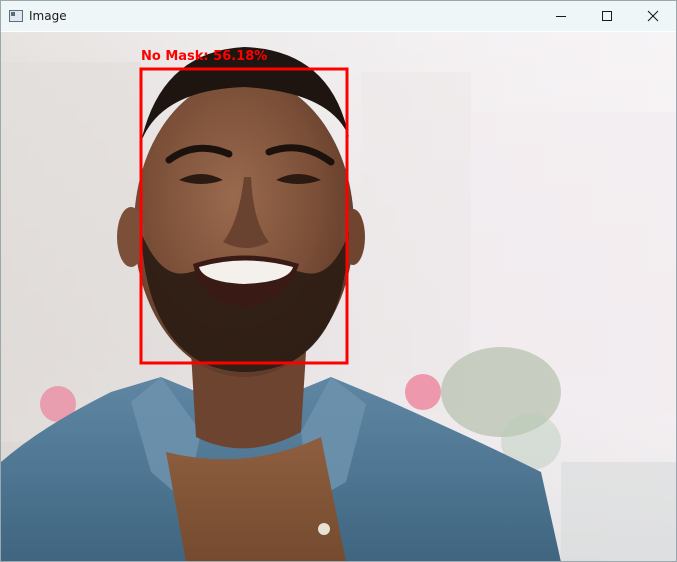  I want to click on close-icon, so click(653, 16).